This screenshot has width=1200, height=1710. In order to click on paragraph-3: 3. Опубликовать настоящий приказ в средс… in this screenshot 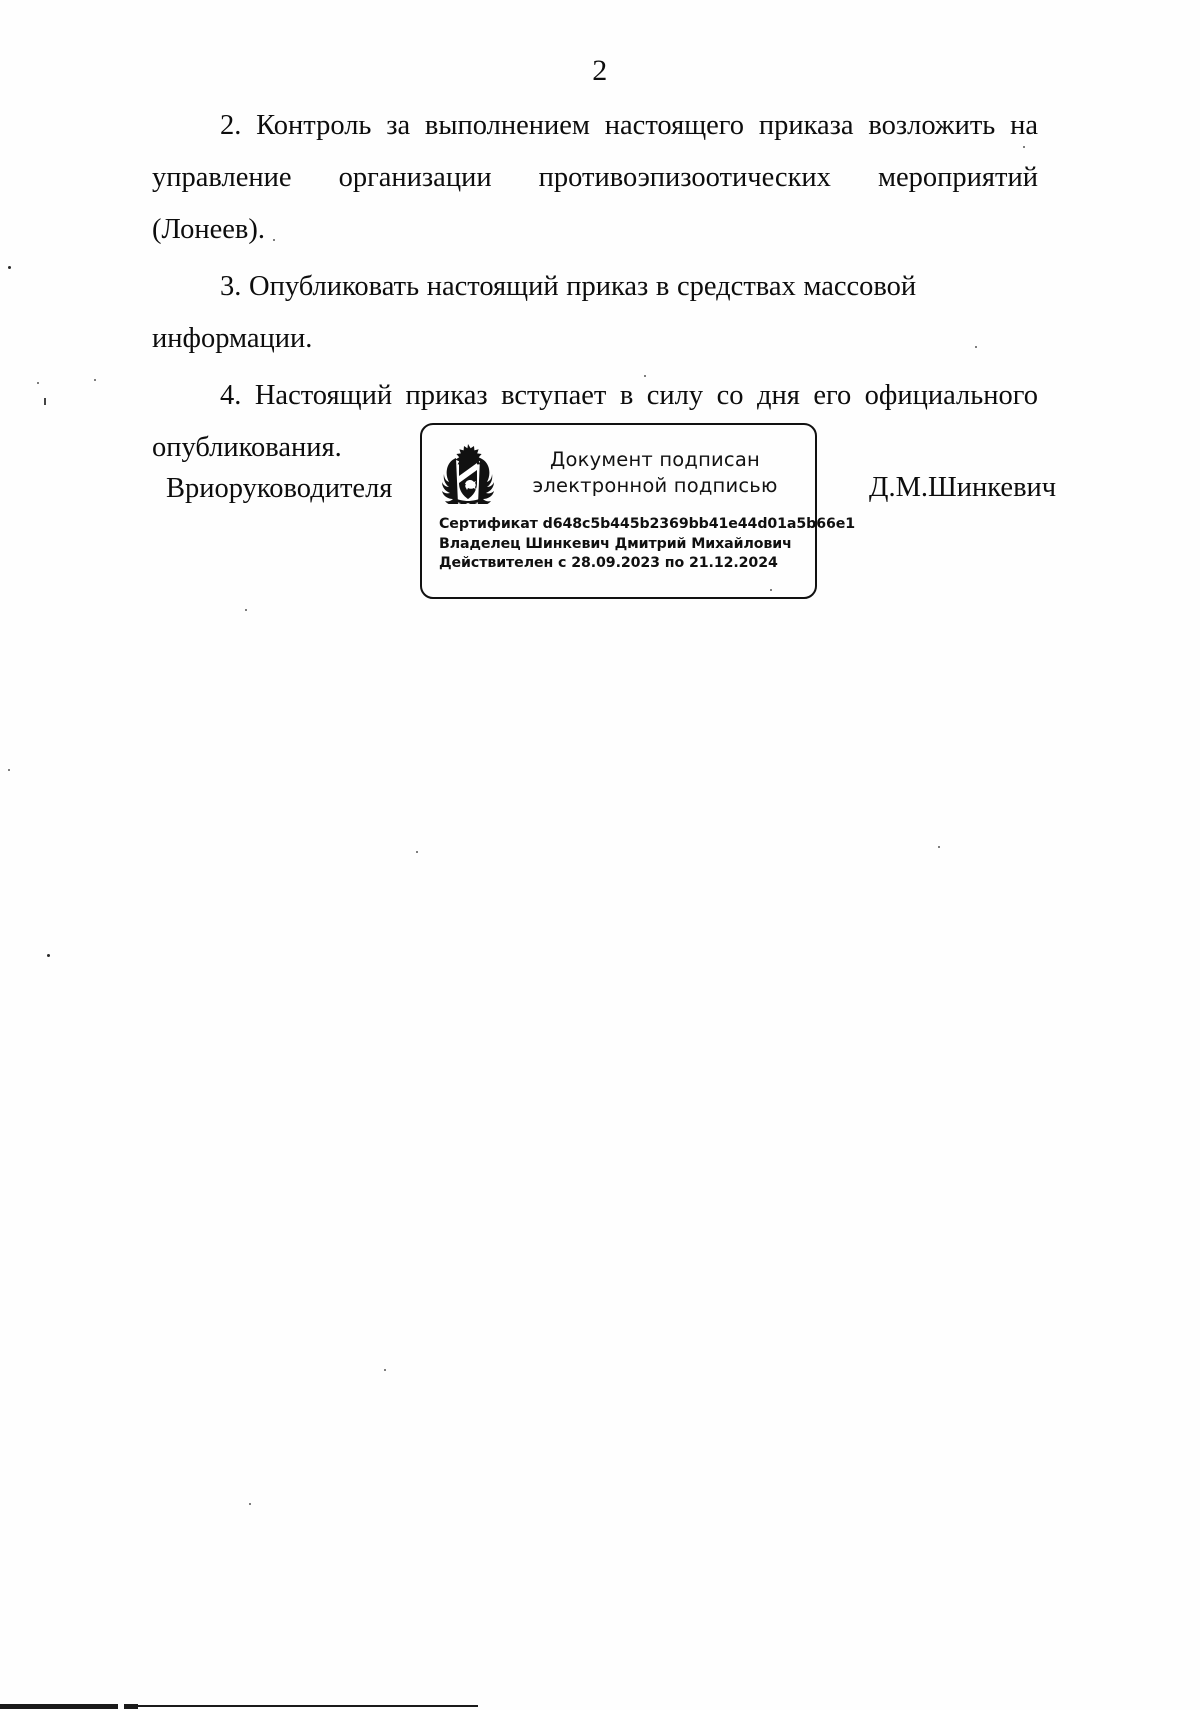, I will do `click(534, 312)`.